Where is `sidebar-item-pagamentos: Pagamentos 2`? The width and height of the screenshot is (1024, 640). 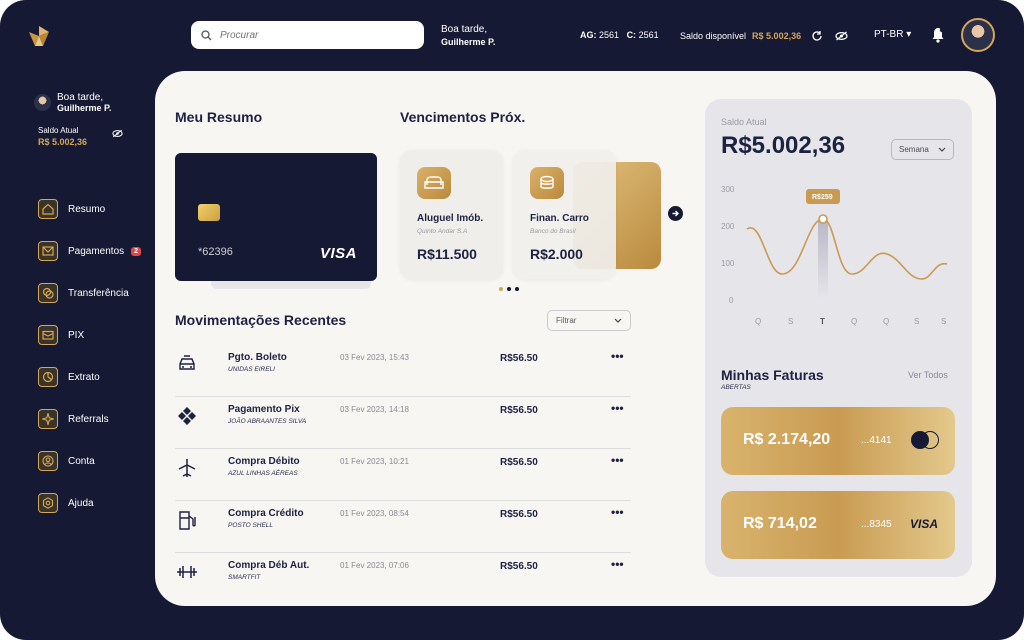
sidebar-item-pagamentos: Pagamentos 2 is located at coordinates (90, 251).